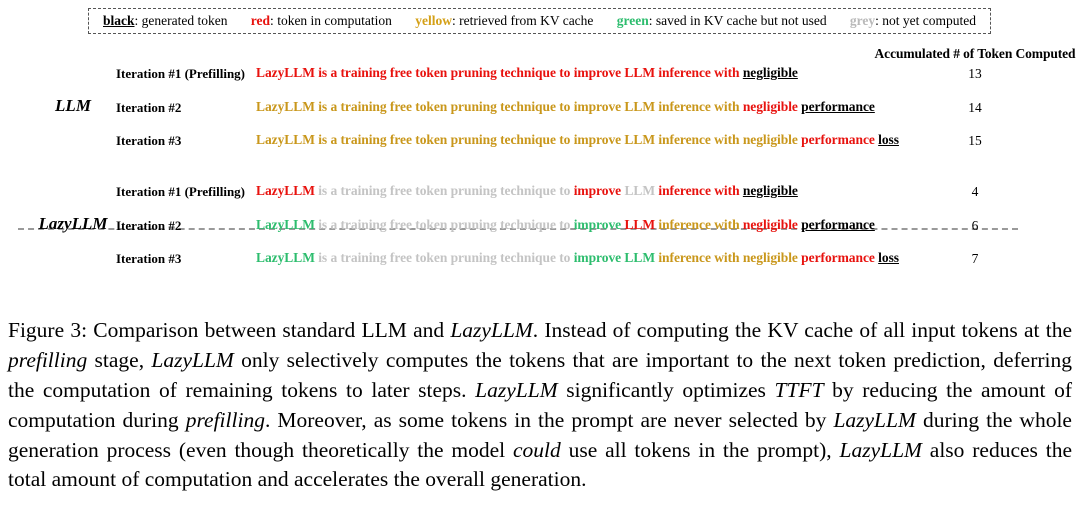 Image resolution: width=1080 pixels, height=529 pixels. I want to click on token-count: 13, so click(975, 73).